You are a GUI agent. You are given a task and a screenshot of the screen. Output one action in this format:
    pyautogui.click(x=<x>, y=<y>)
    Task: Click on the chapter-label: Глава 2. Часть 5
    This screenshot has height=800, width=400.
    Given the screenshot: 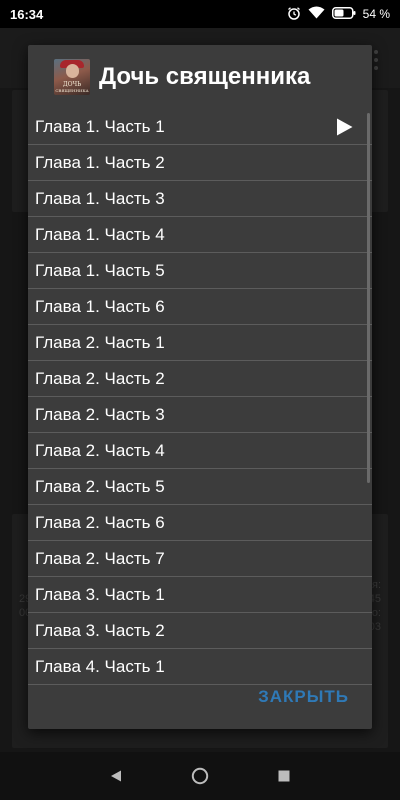 What is the action you would take?
    pyautogui.click(x=100, y=486)
    